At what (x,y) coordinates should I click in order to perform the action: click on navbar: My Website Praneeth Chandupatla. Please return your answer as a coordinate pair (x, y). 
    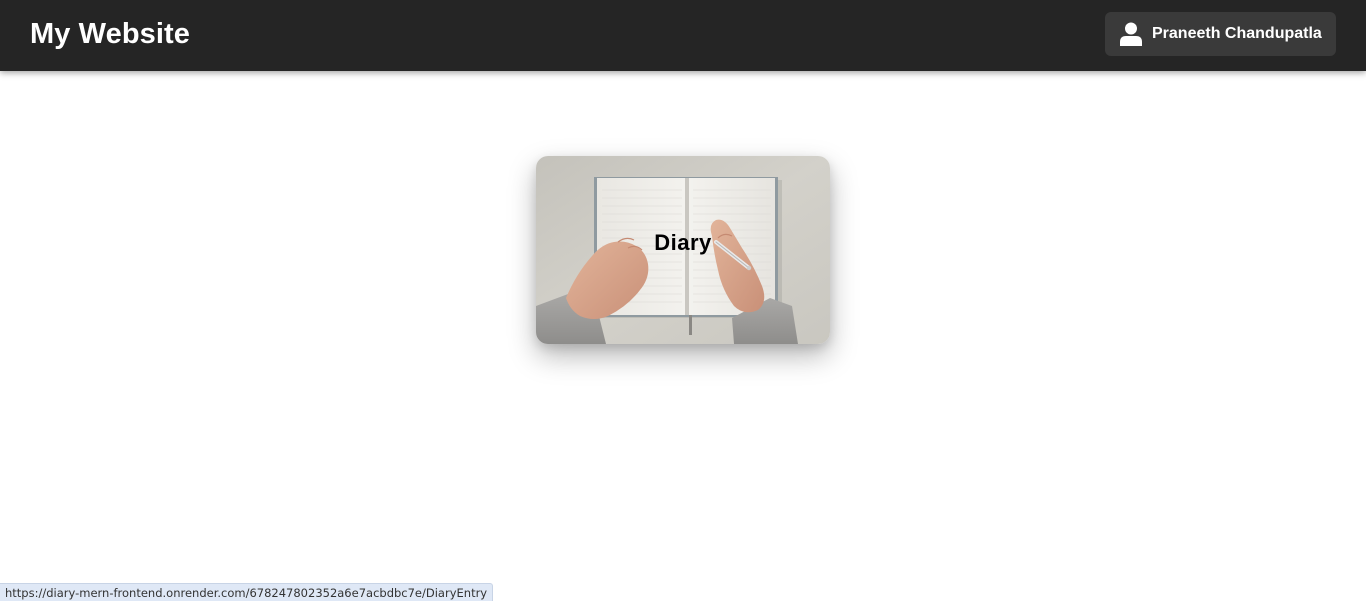
    Looking at the image, I should click on (683, 35).